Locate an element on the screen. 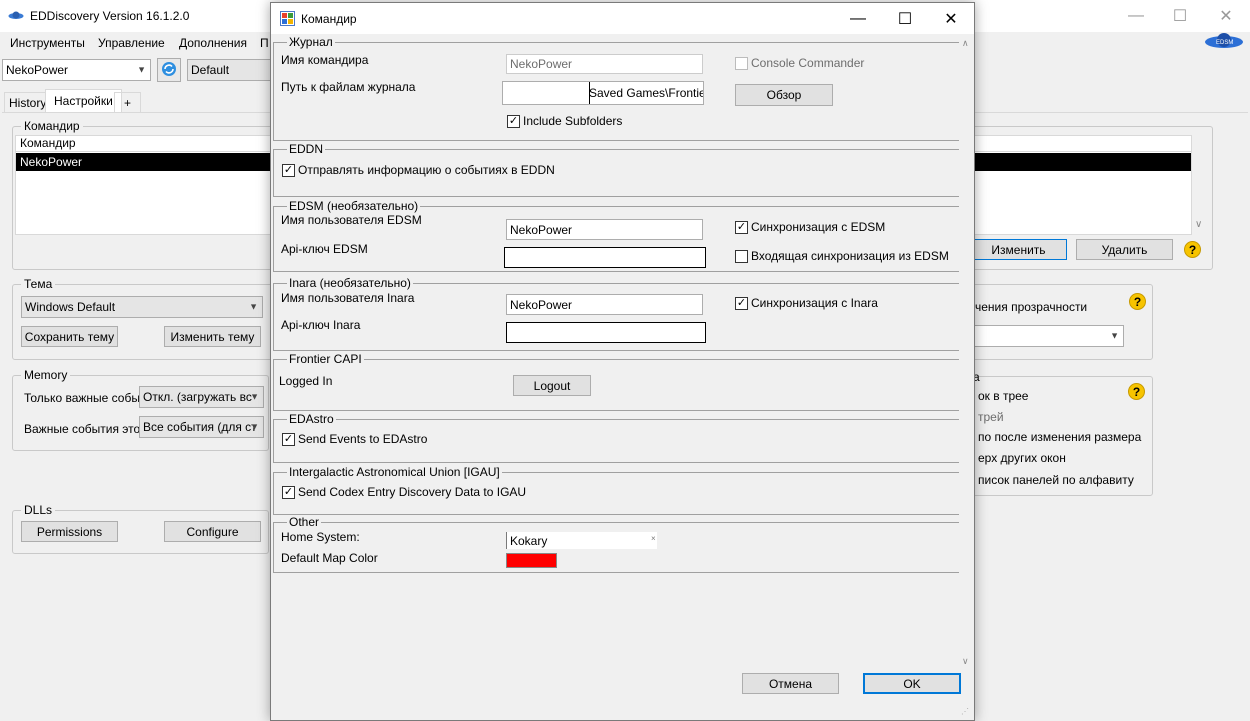  browse-button: Обзор is located at coordinates (784, 95).